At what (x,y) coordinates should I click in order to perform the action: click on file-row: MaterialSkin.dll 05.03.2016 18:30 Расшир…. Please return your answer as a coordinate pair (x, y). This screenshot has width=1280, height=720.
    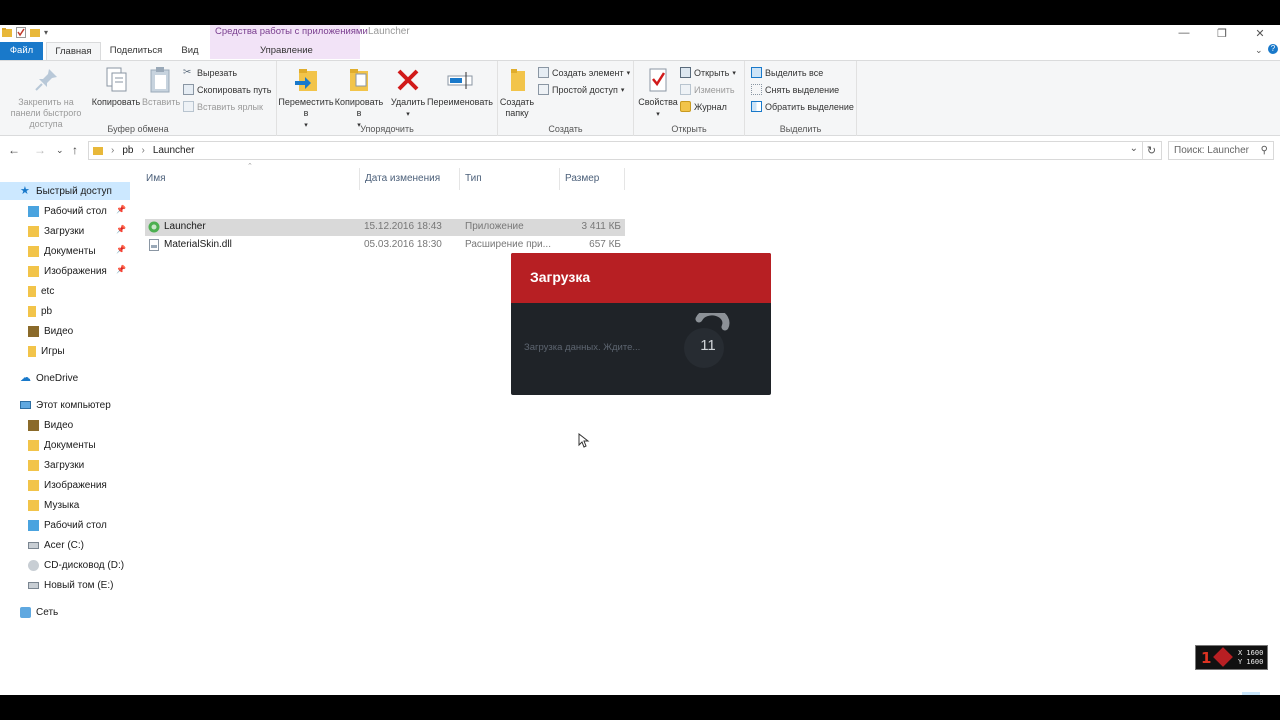
    Looking at the image, I should click on (385, 245).